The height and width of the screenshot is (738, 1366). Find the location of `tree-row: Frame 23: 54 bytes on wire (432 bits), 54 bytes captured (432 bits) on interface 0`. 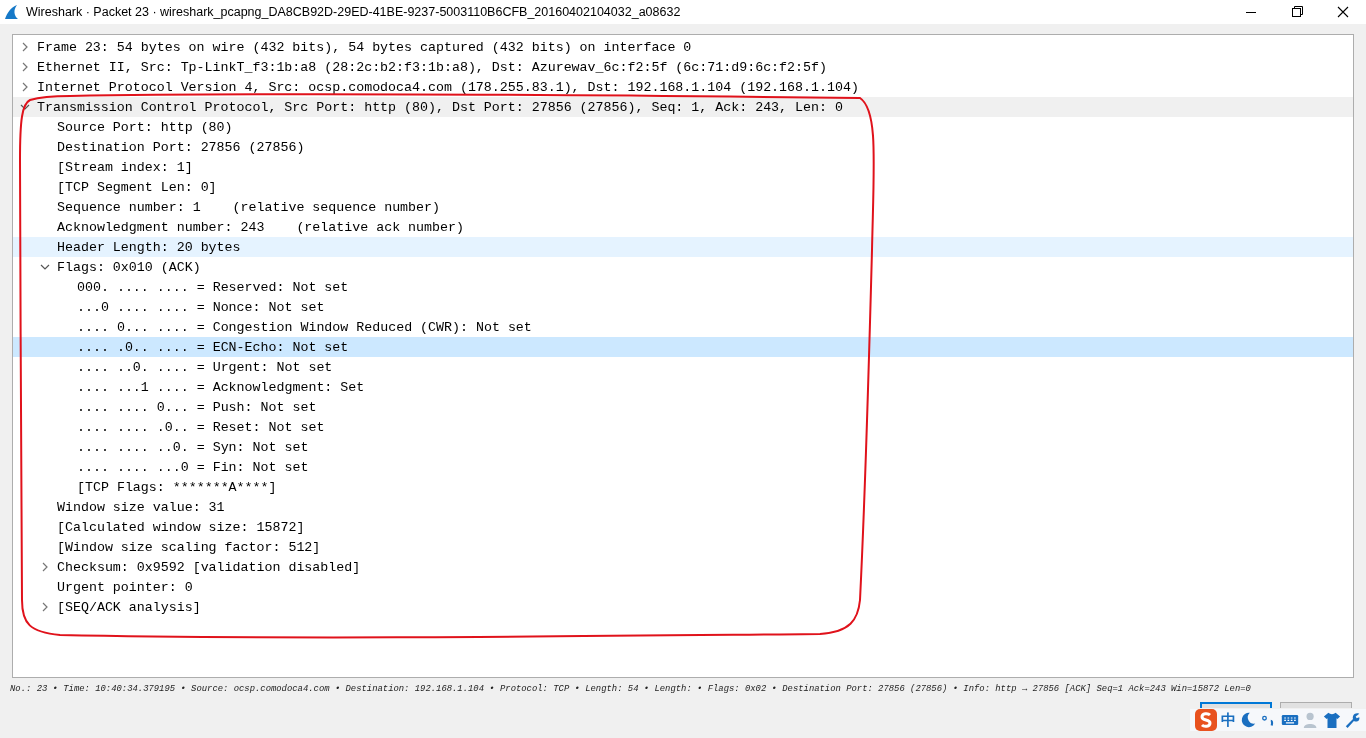

tree-row: Frame 23: 54 bytes on wire (432 bits), 54 bytes captured (432 bits) on interface 0 is located at coordinates (683, 47).